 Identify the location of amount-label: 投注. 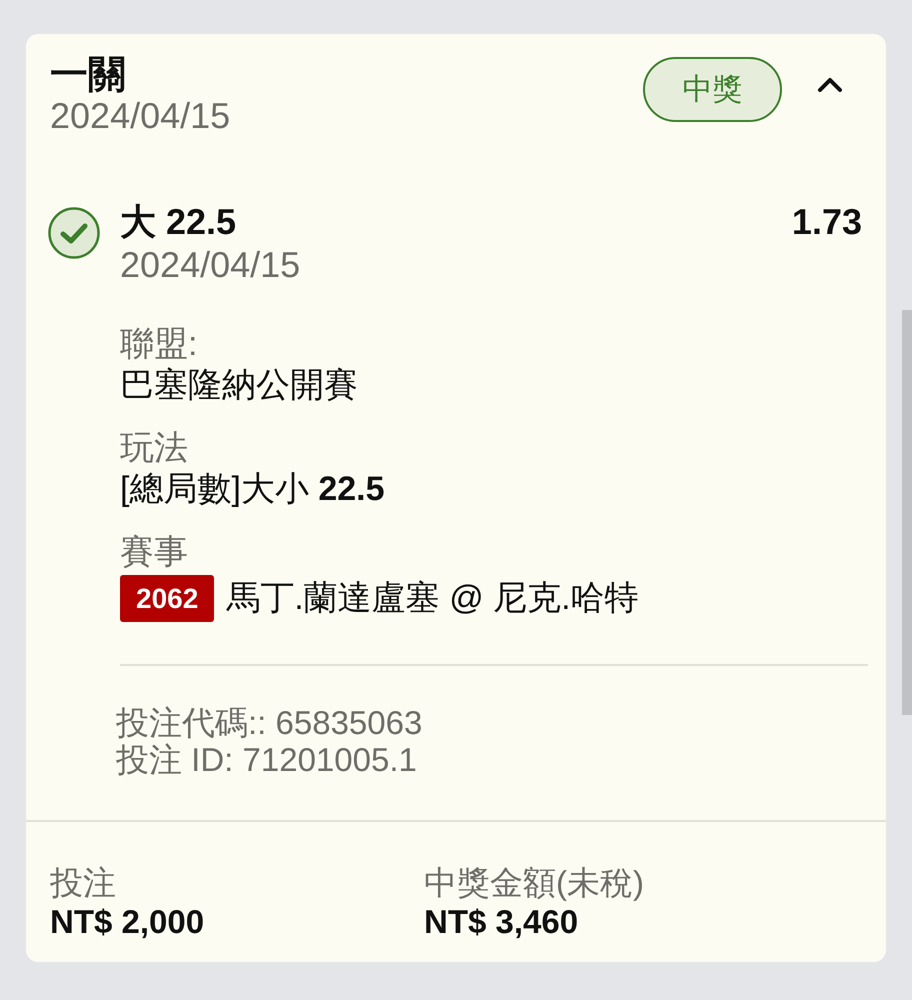
(83, 883).